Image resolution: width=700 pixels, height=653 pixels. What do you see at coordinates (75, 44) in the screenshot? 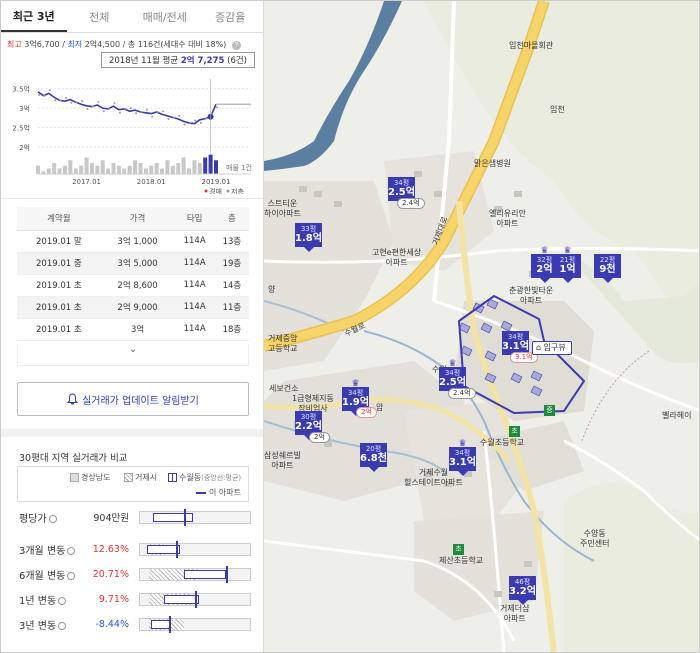
I see `low-label: 최저` at bounding box center [75, 44].